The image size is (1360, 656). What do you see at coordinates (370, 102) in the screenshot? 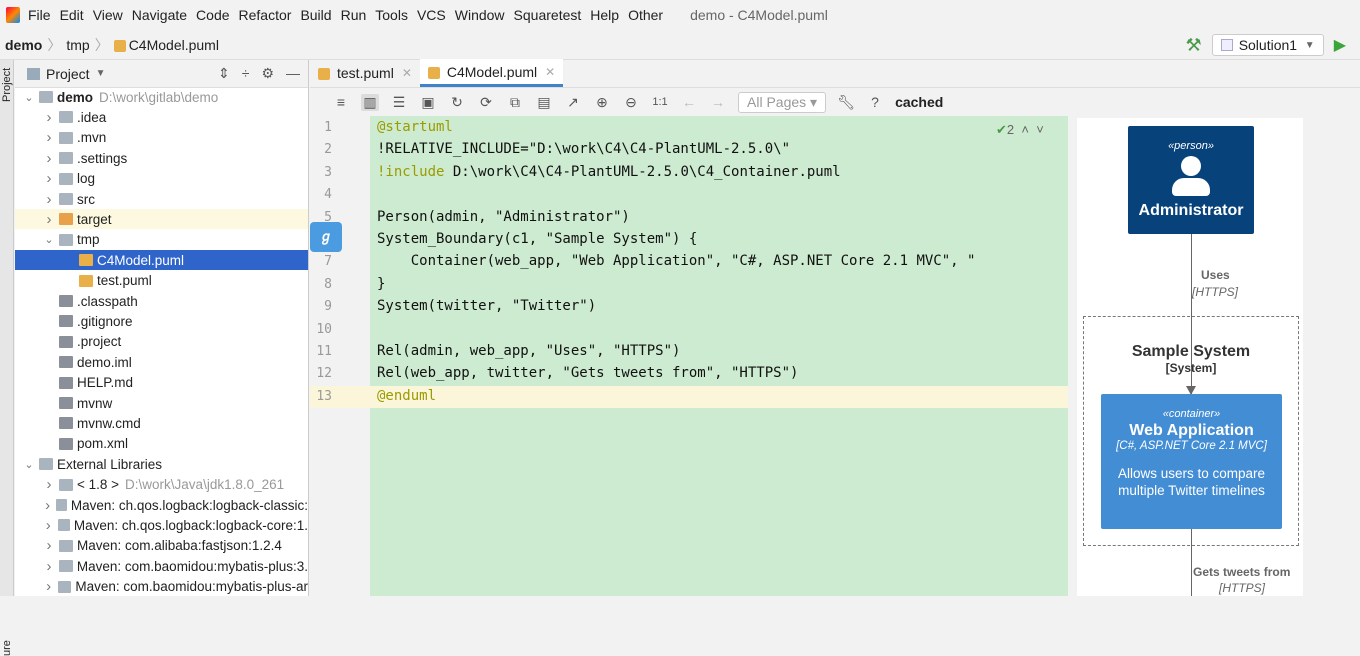
I see `split-view-icon: ▥` at bounding box center [370, 102].